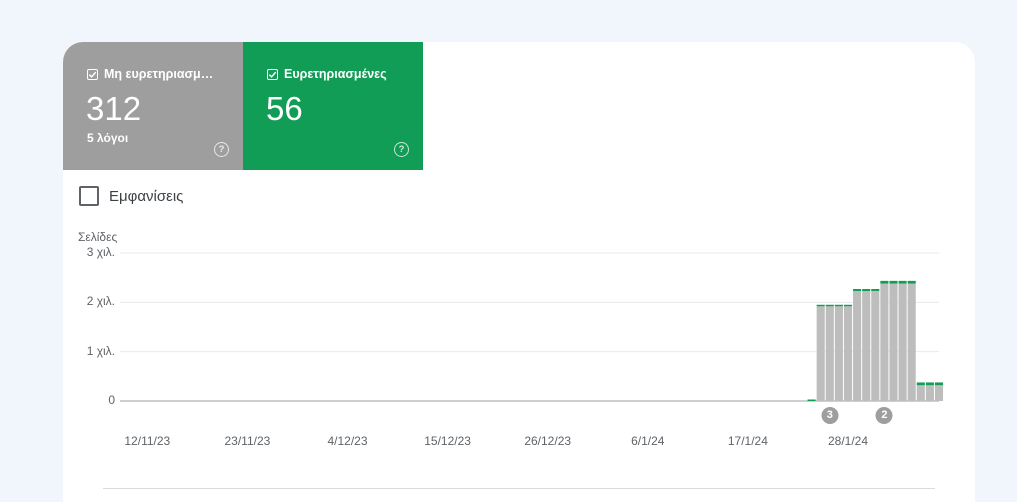  I want to click on x-tick-label: 12/11/23, so click(147, 441).